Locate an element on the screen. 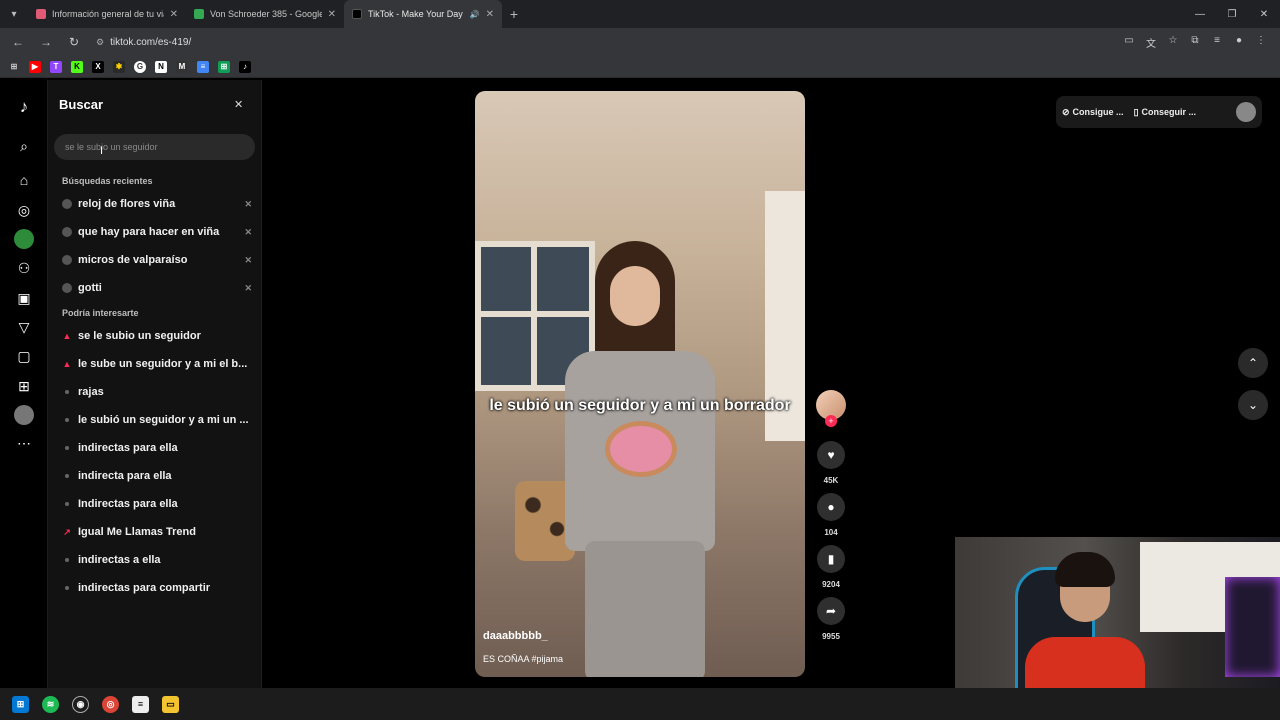 The width and height of the screenshot is (1280, 720). tab-favicon-icon is located at coordinates (41, 14).